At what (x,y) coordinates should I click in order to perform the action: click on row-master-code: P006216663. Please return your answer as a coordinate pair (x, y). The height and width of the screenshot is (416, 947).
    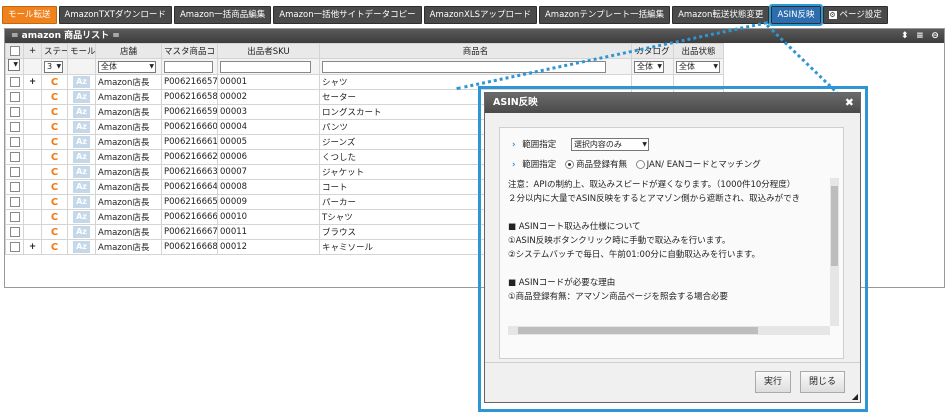
    Looking at the image, I should click on (189, 172).